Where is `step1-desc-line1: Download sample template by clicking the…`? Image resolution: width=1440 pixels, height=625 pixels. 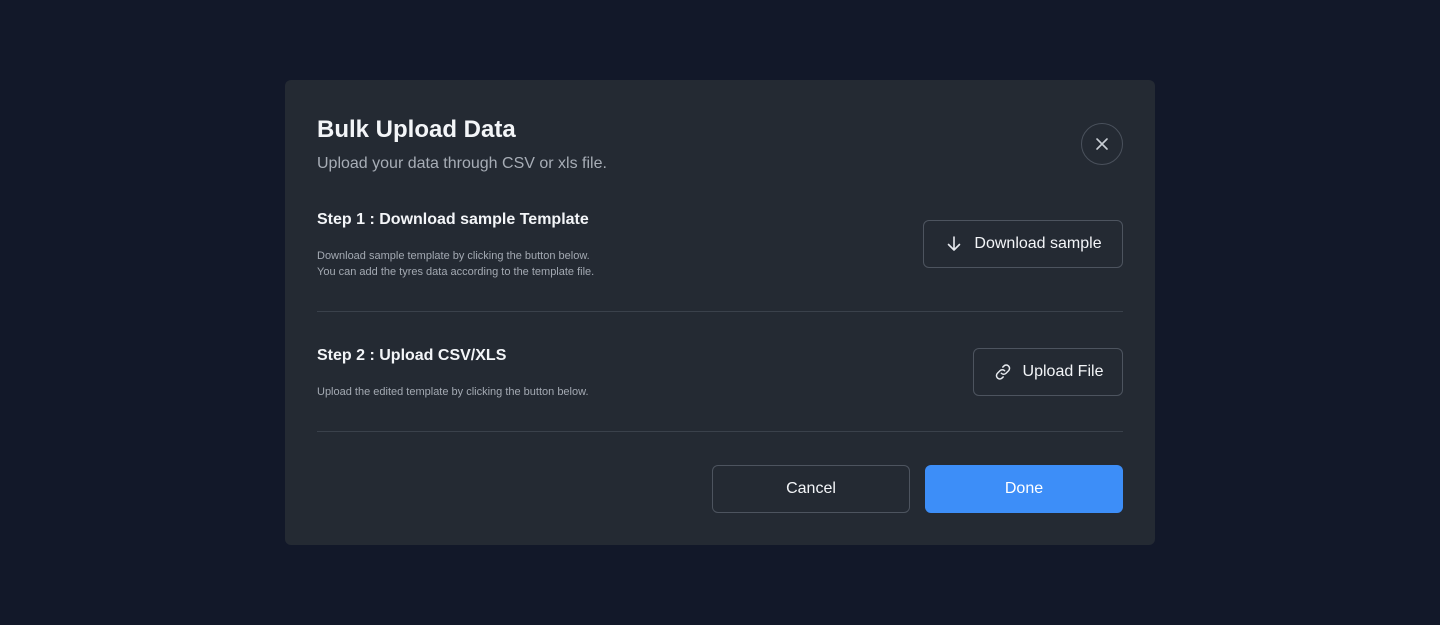
step1-desc-line1: Download sample template by clicking the… is located at coordinates (453, 256).